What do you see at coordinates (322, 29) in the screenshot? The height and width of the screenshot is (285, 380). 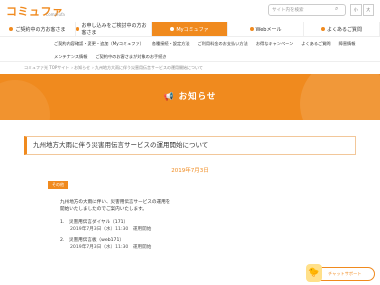 I see `question-icon` at bounding box center [322, 29].